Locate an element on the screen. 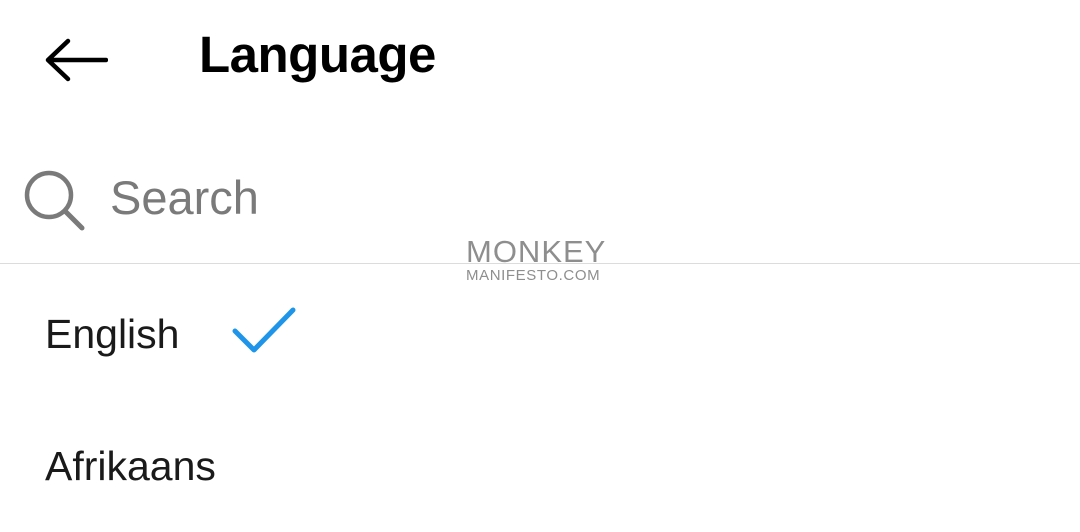  search-divider is located at coordinates (540, 263).